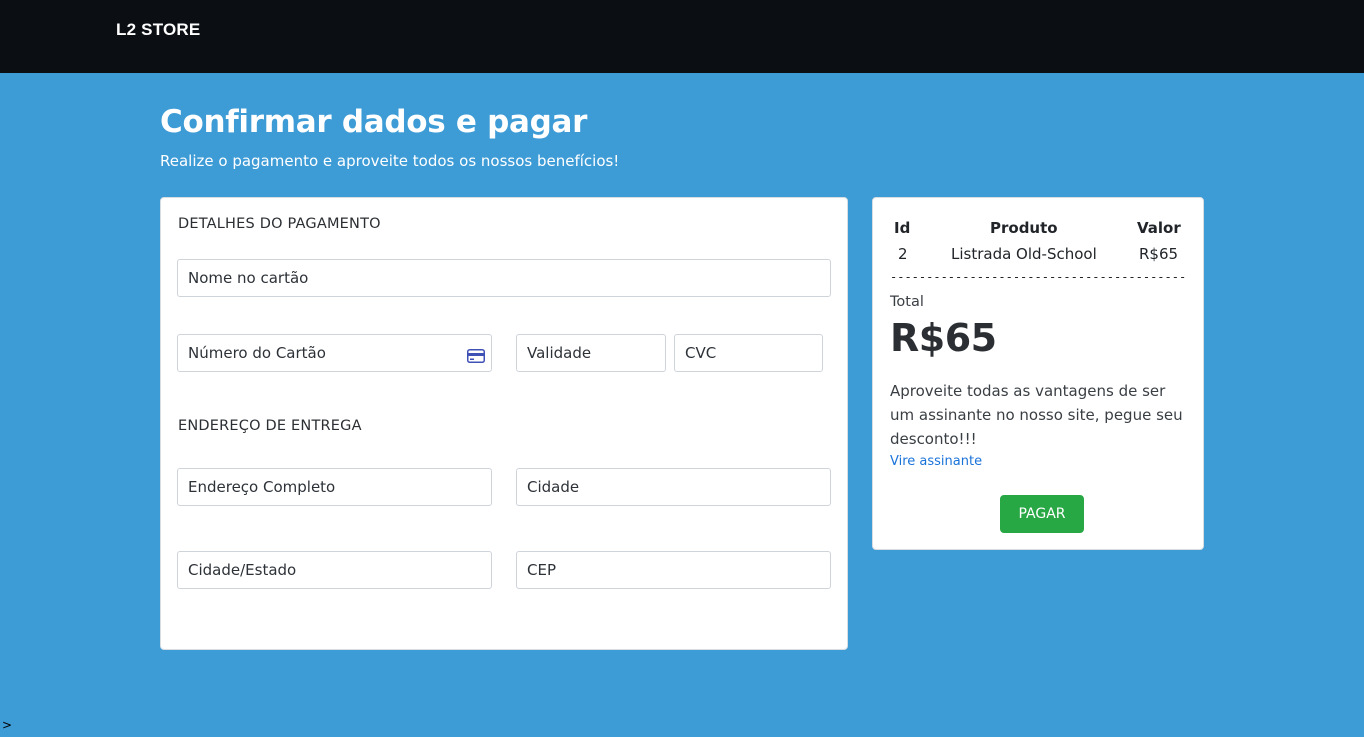 Image resolution: width=1364 pixels, height=737 pixels. I want to click on credit-card-icon, so click(476, 355).